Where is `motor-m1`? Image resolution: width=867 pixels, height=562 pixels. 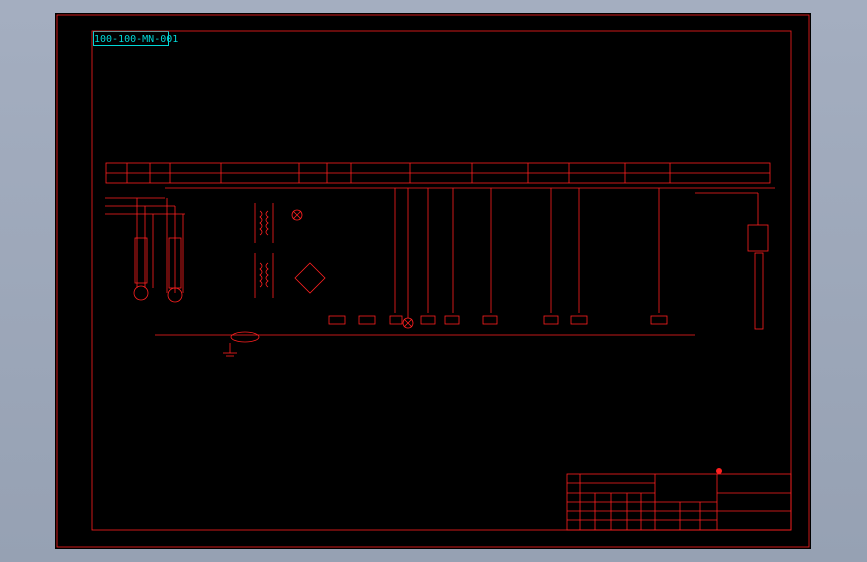 motor-m1 is located at coordinates (141, 269).